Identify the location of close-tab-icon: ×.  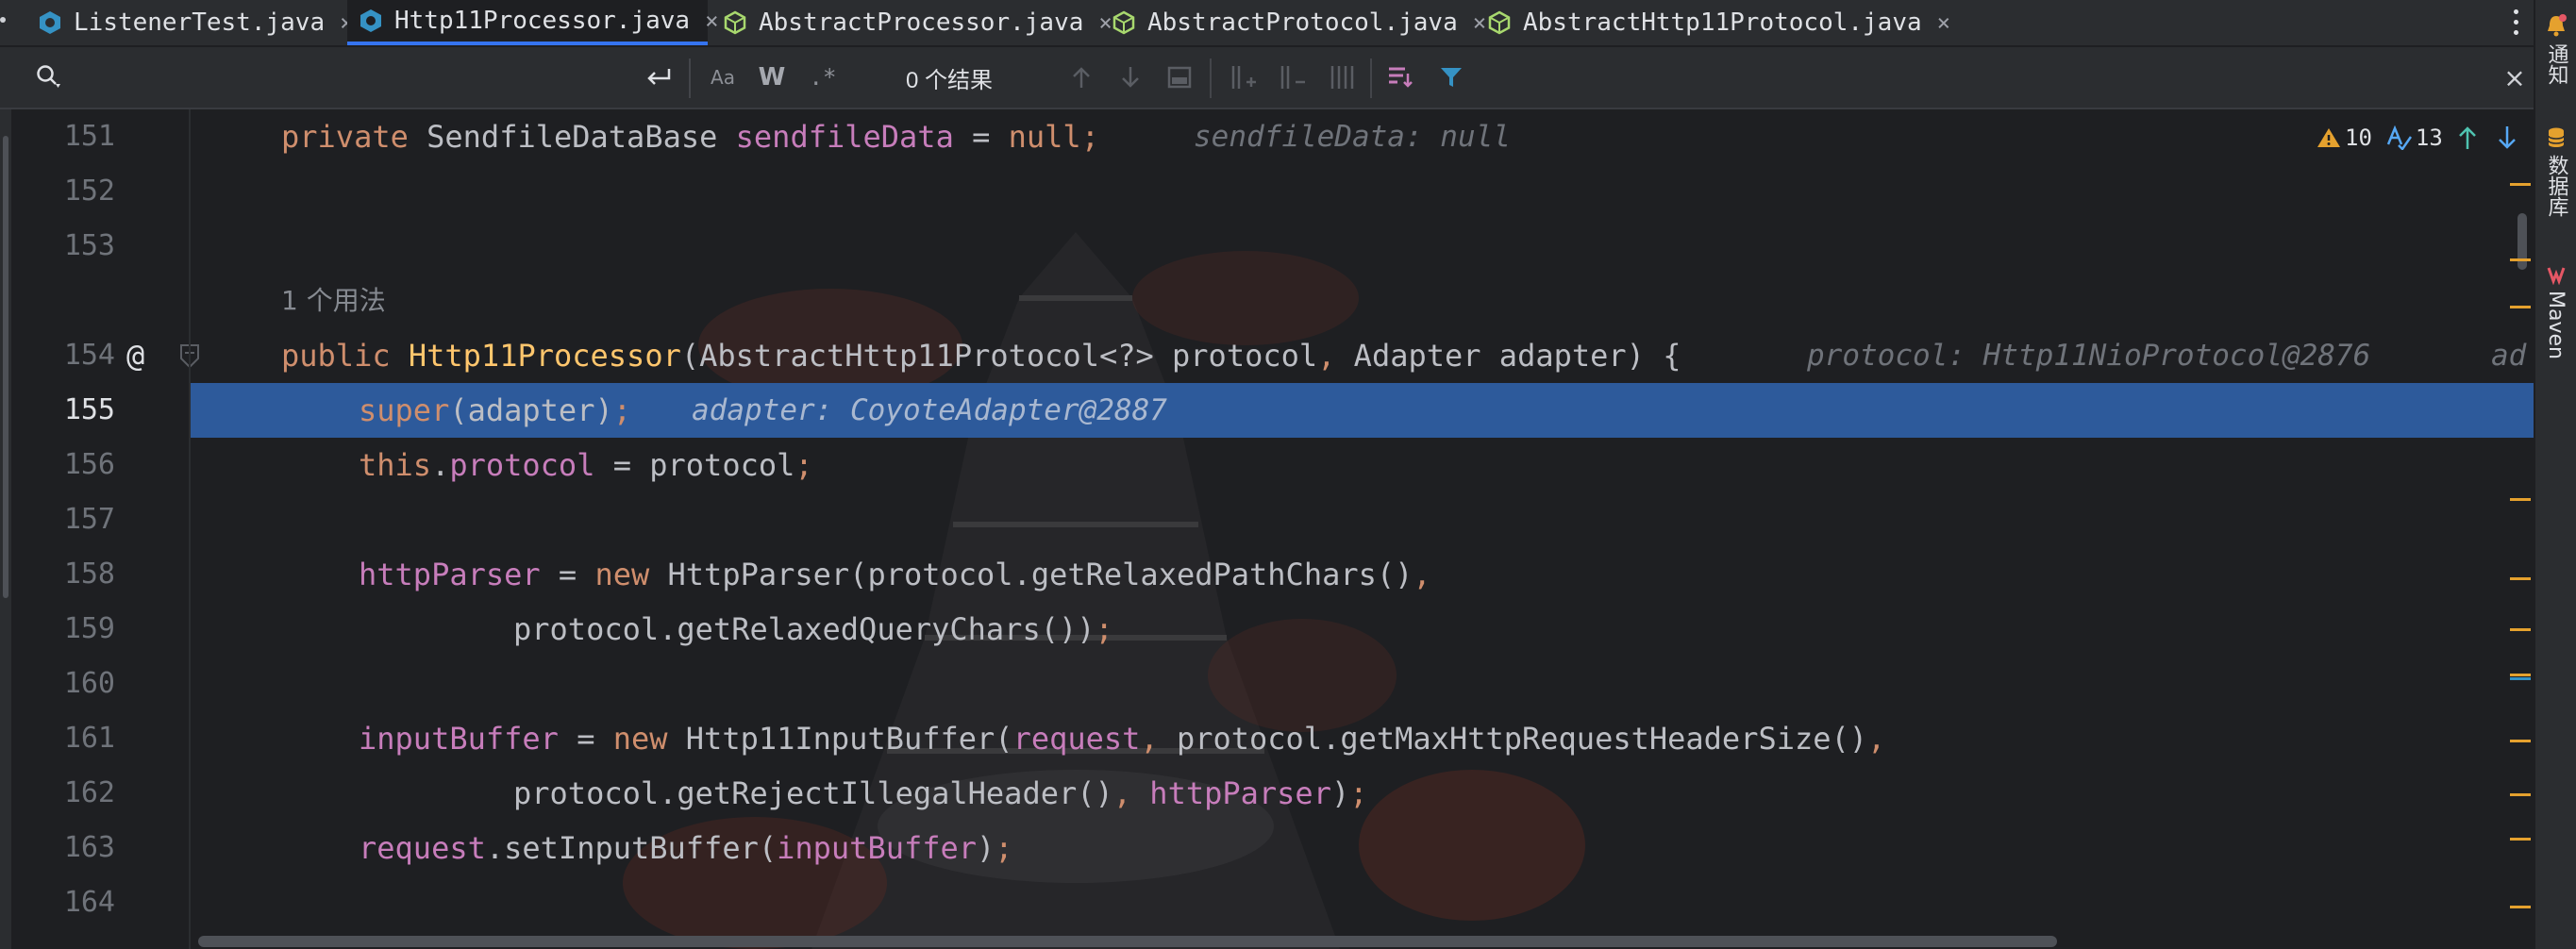
(1943, 22).